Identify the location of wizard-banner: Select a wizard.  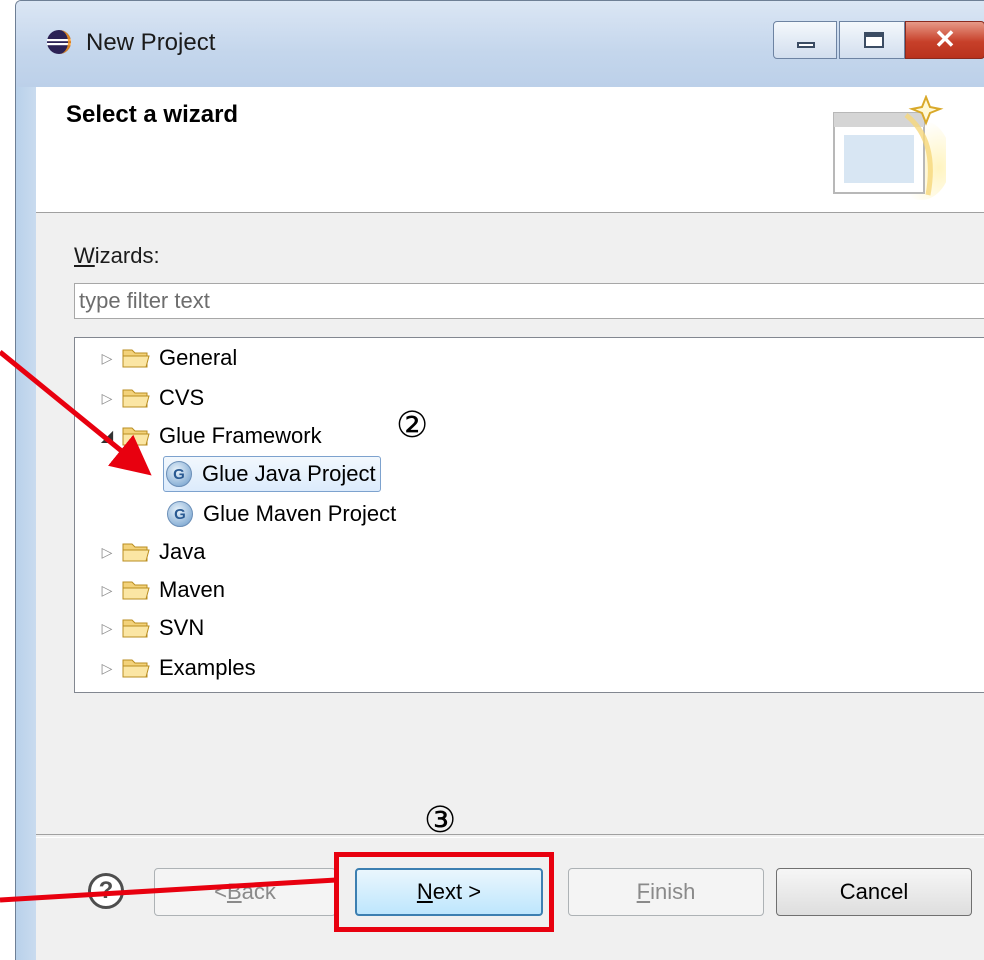
(510, 150).